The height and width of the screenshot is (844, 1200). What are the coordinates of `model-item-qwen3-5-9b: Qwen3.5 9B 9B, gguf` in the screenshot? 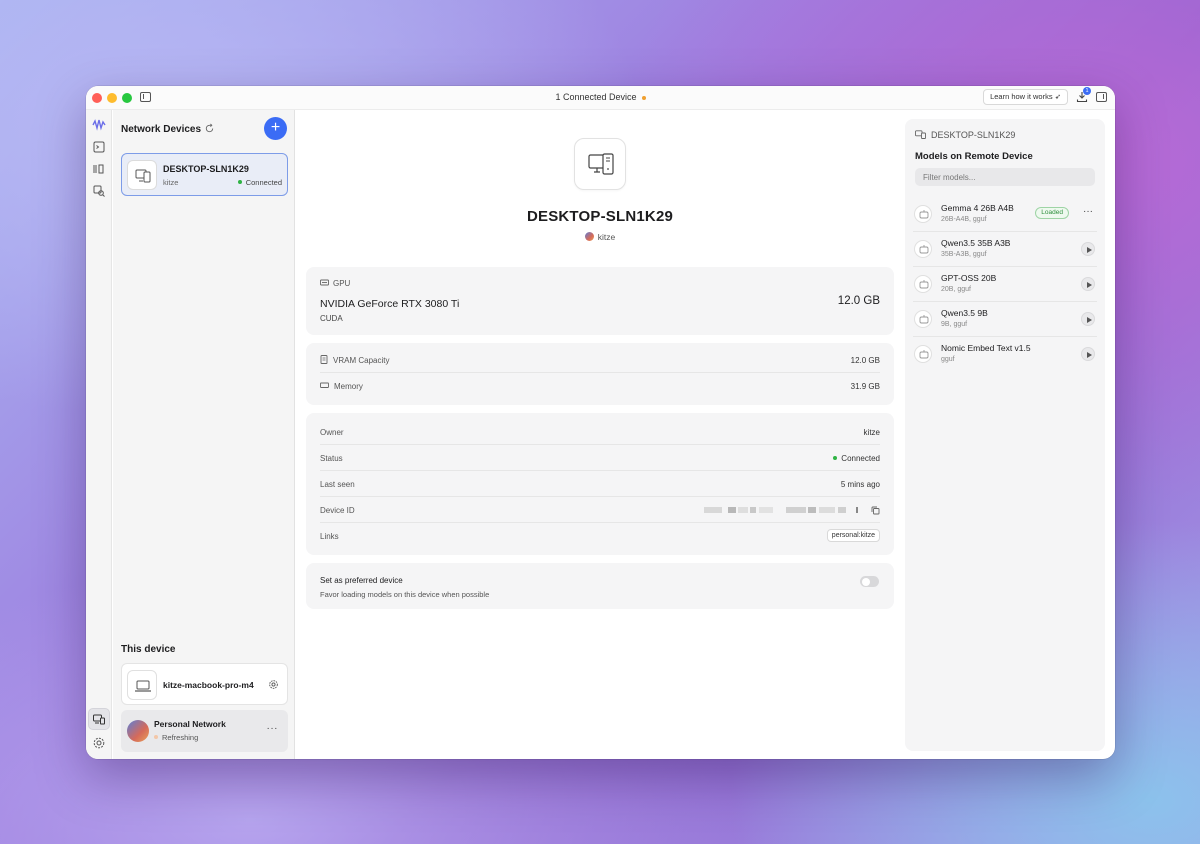 It's located at (1005, 319).